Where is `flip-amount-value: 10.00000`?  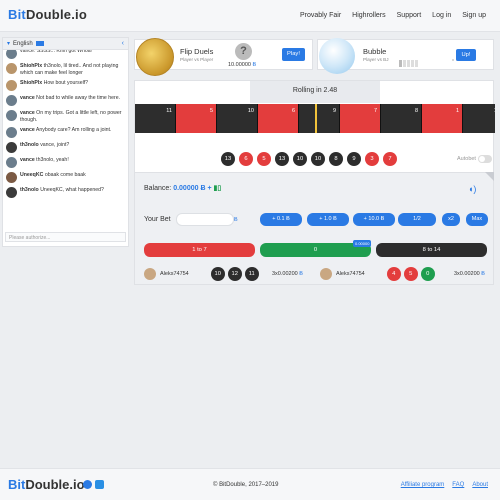 flip-amount-value: 10.00000 is located at coordinates (239, 65).